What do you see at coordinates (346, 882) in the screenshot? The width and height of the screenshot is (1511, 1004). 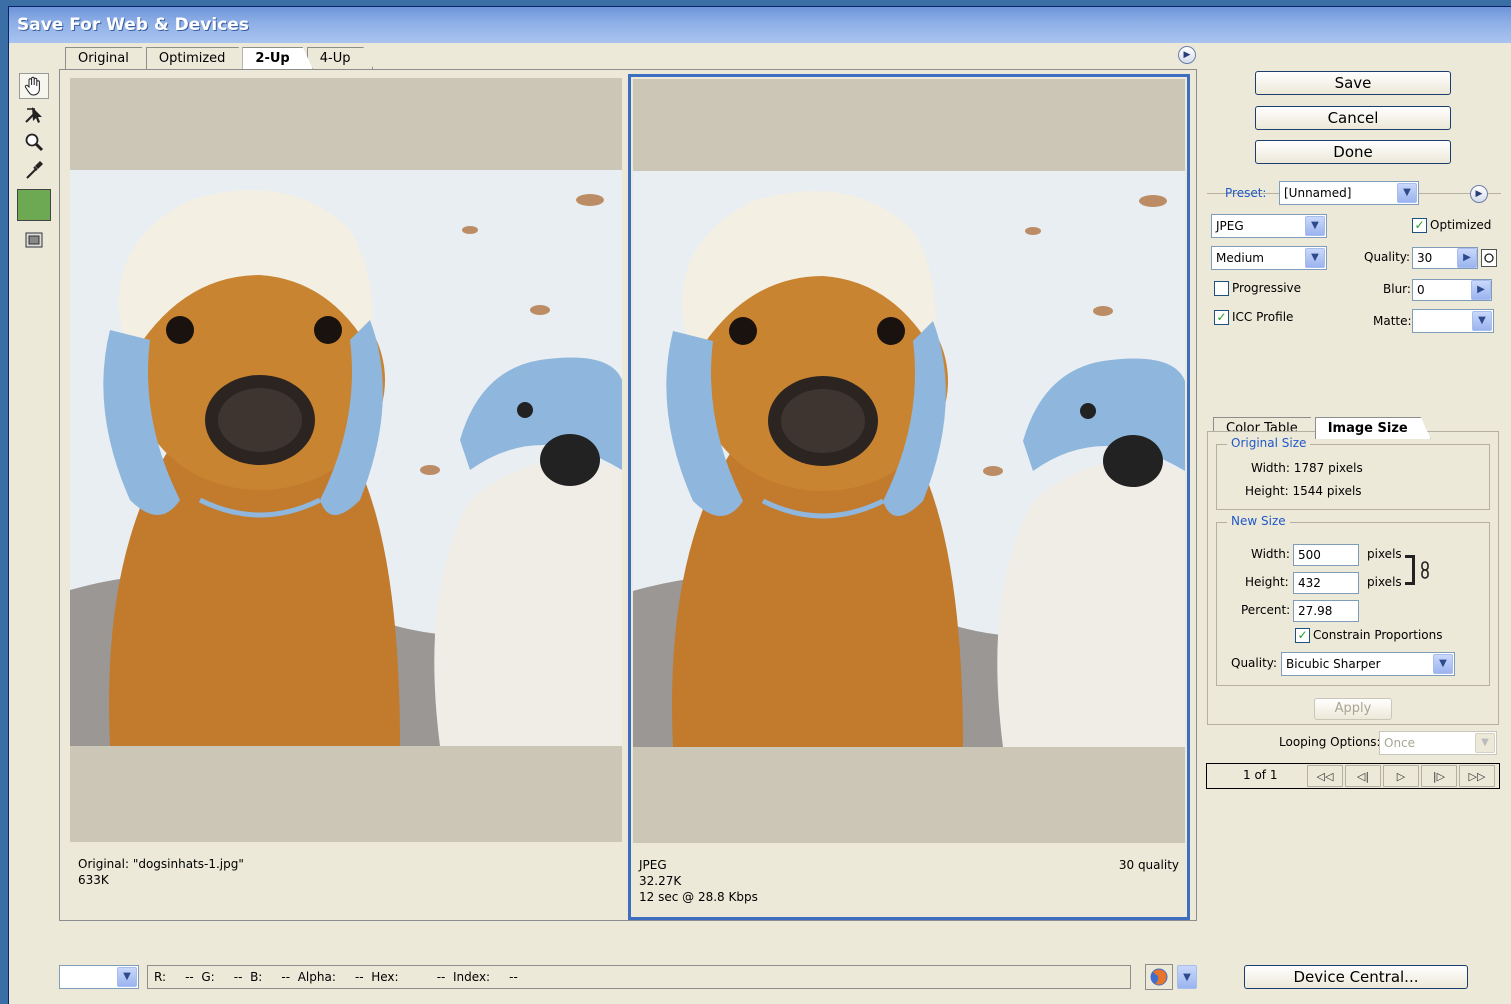 I see `original-info: Original: "dogsinhats-1.jpg" 633K` at bounding box center [346, 882].